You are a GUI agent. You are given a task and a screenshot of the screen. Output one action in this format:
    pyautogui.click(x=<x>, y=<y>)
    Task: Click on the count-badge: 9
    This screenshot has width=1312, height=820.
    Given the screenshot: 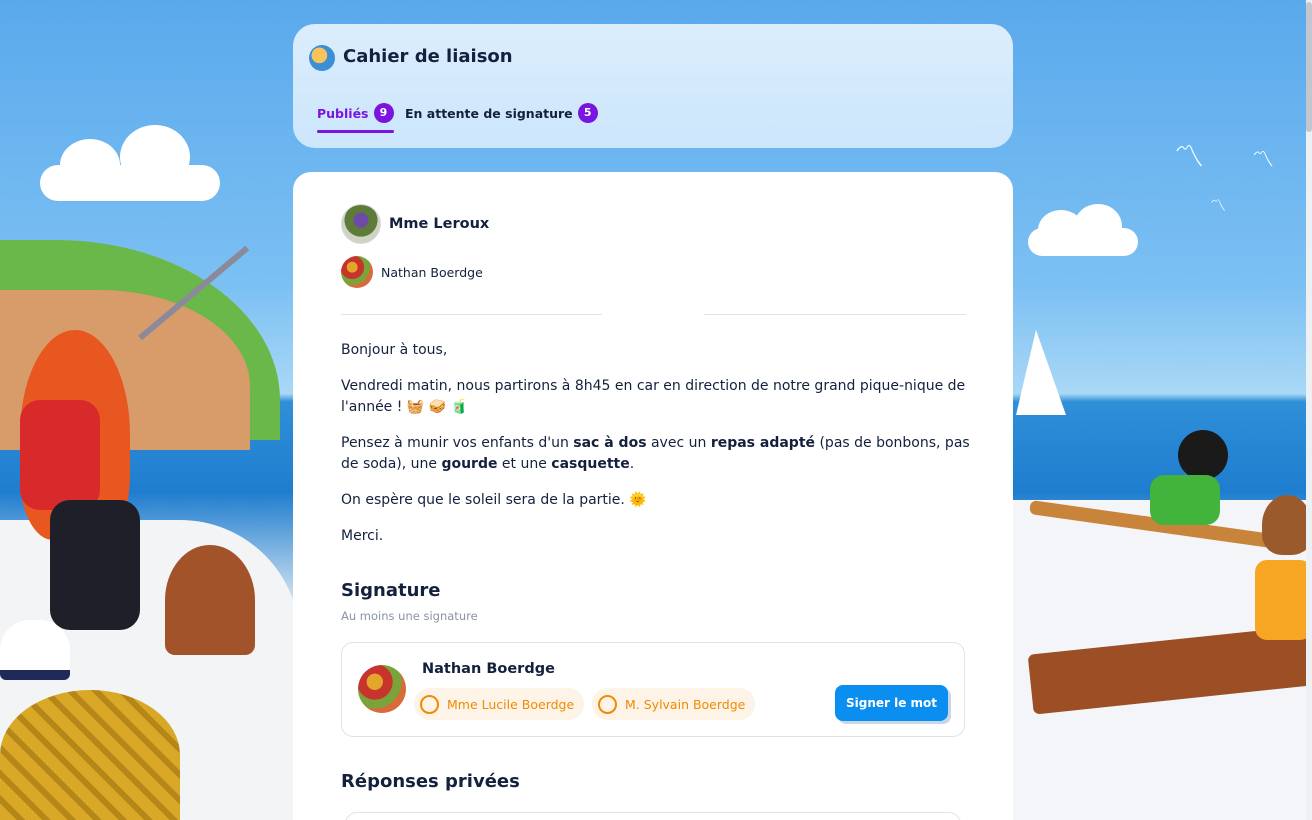 What is the action you would take?
    pyautogui.click(x=383, y=113)
    